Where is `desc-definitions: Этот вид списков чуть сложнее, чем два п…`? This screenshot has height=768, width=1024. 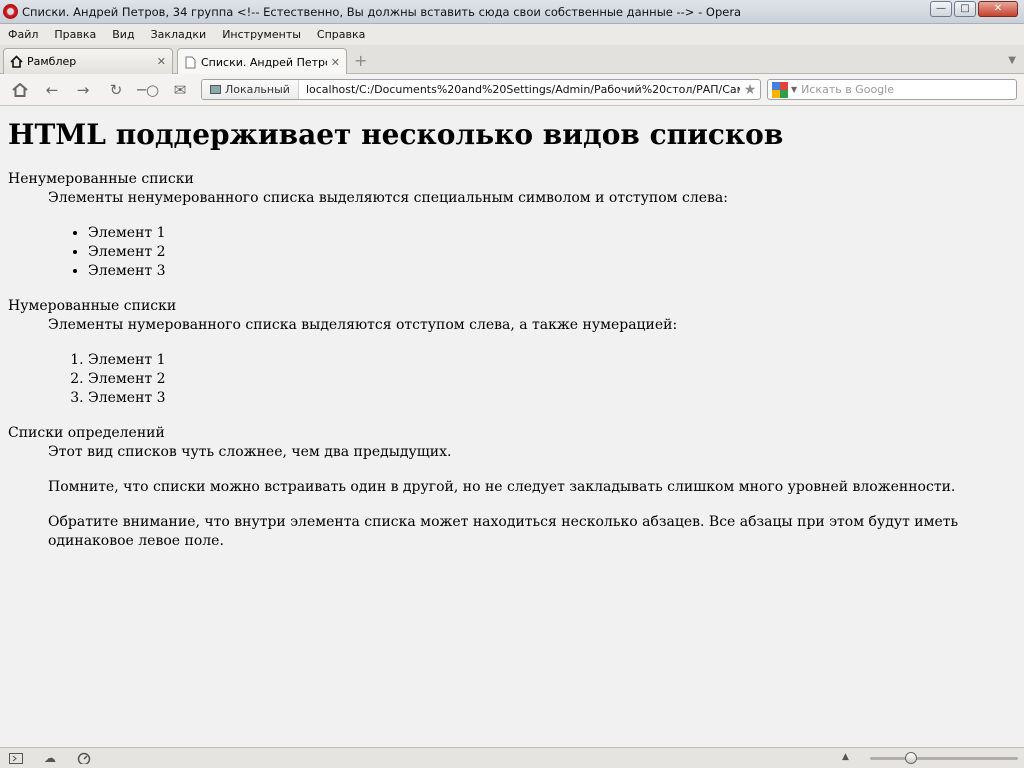 desc-definitions: Этот вид списков чуть сложнее, чем два п… is located at coordinates (532, 497).